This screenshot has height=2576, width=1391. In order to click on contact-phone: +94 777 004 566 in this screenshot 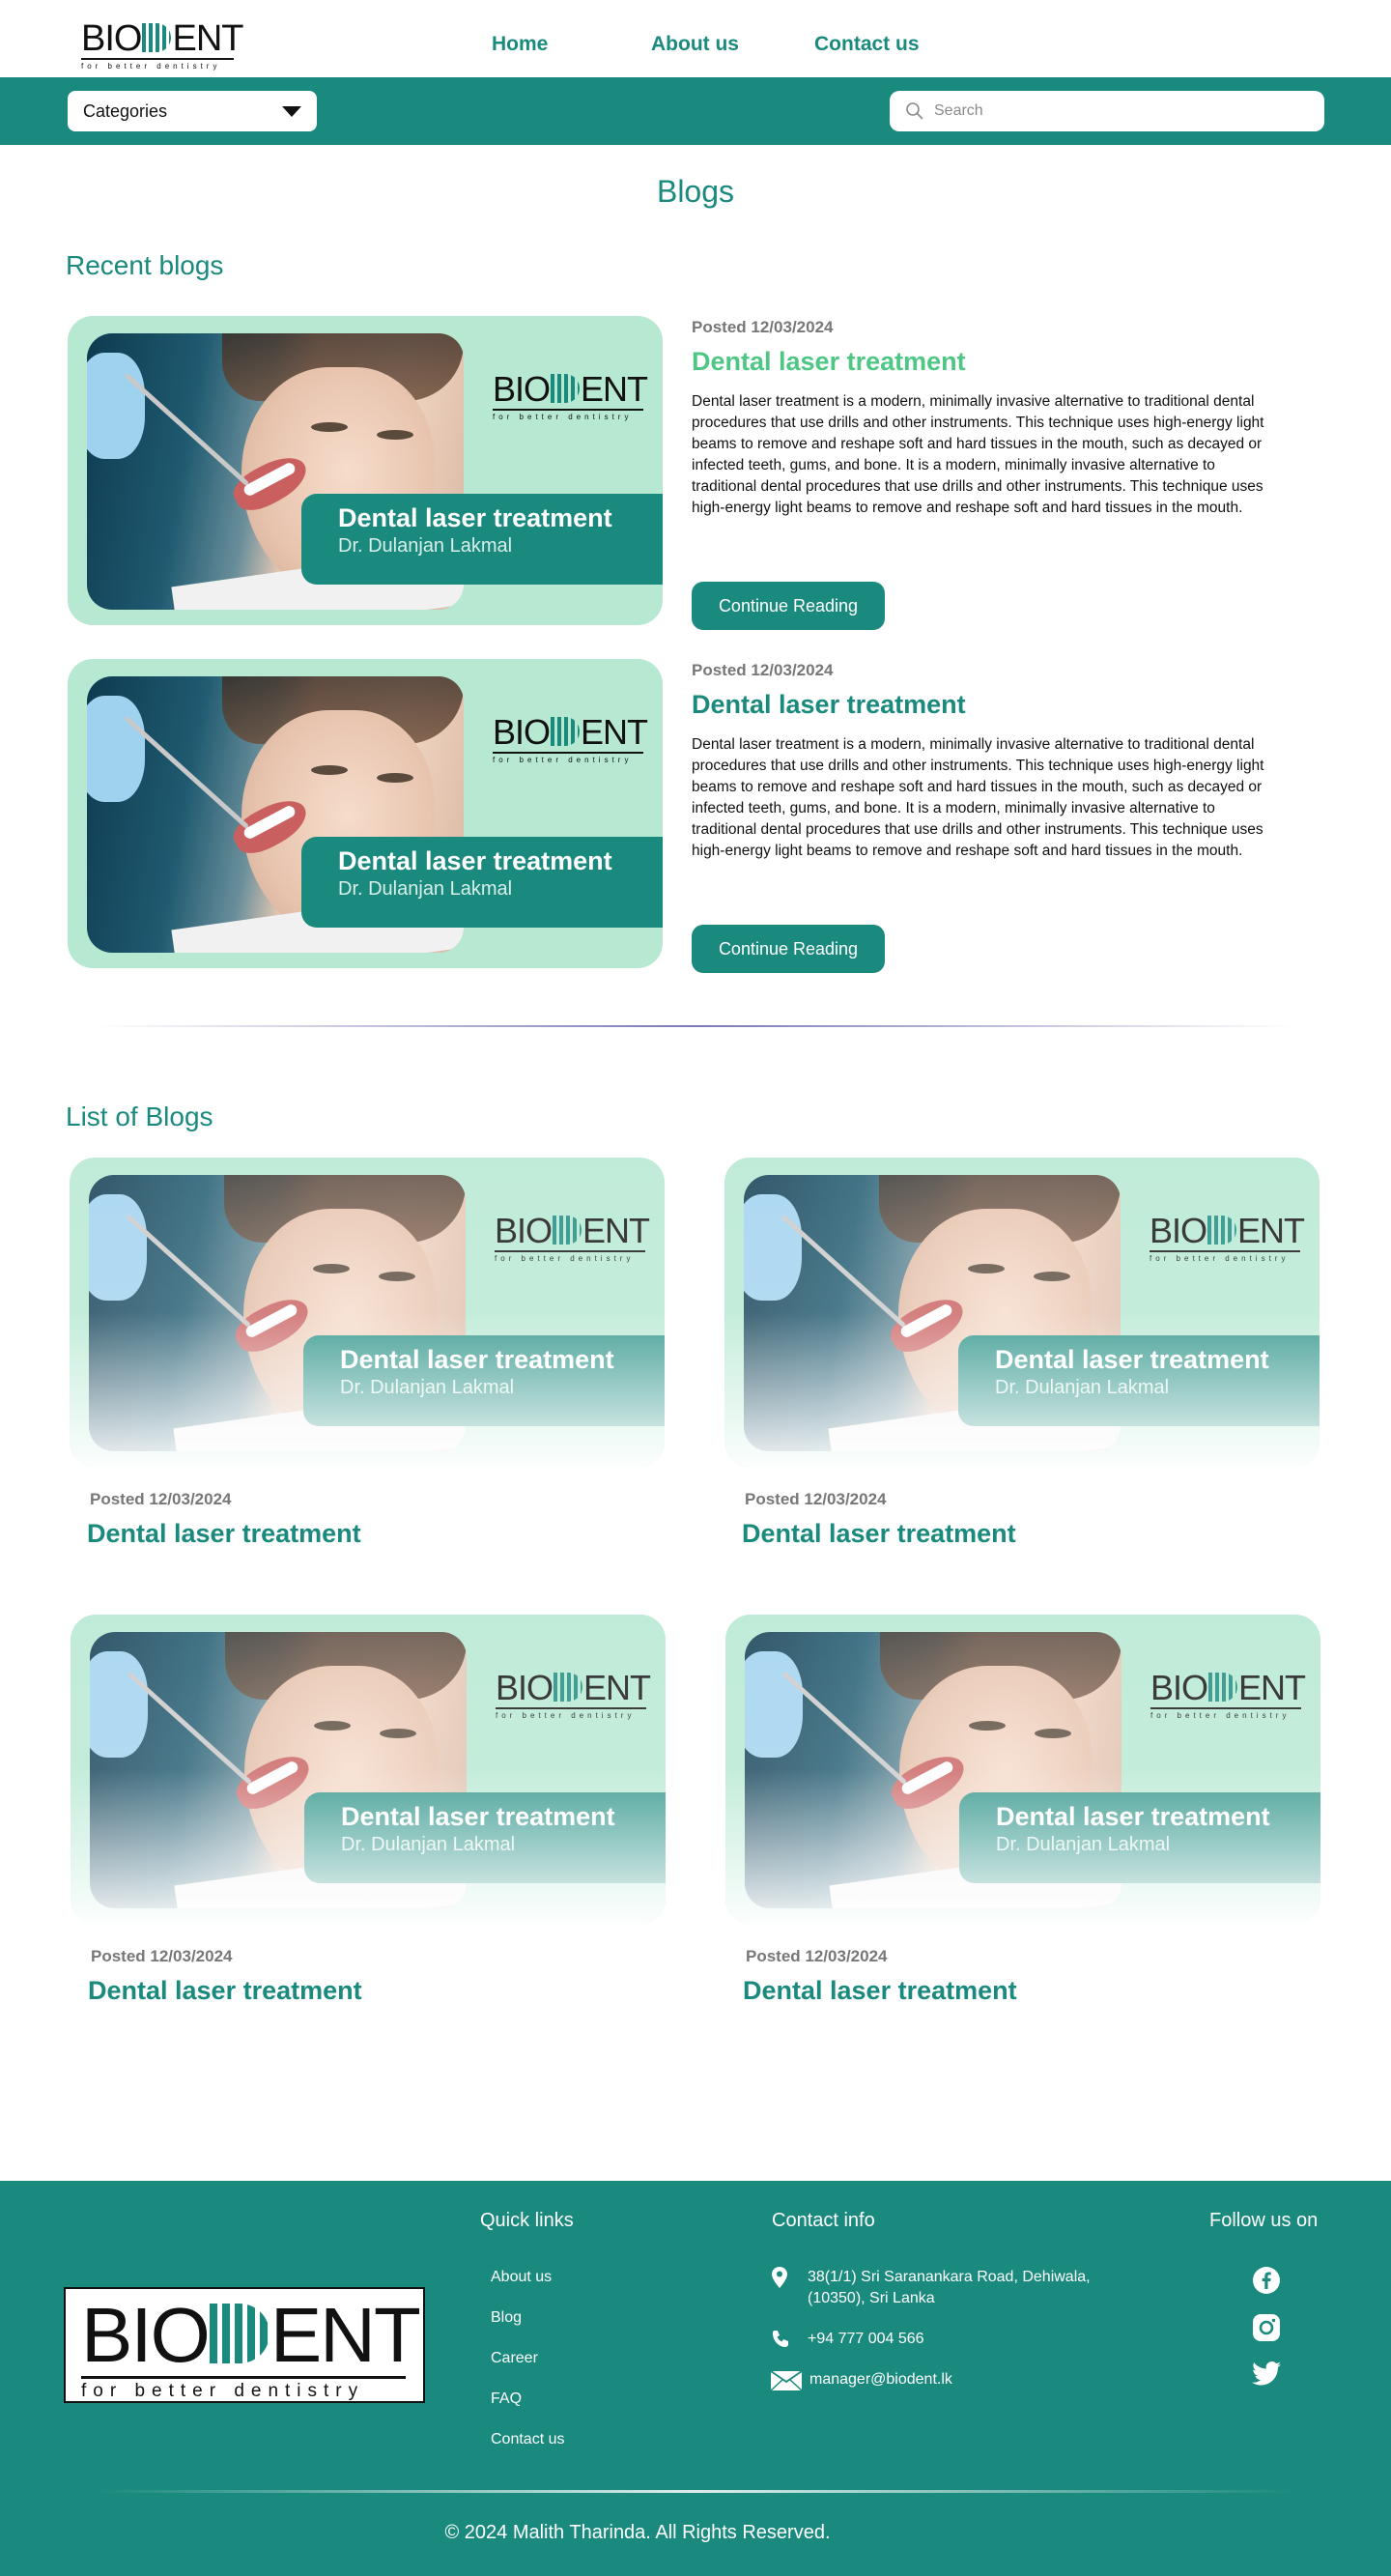, I will do `click(866, 2339)`.